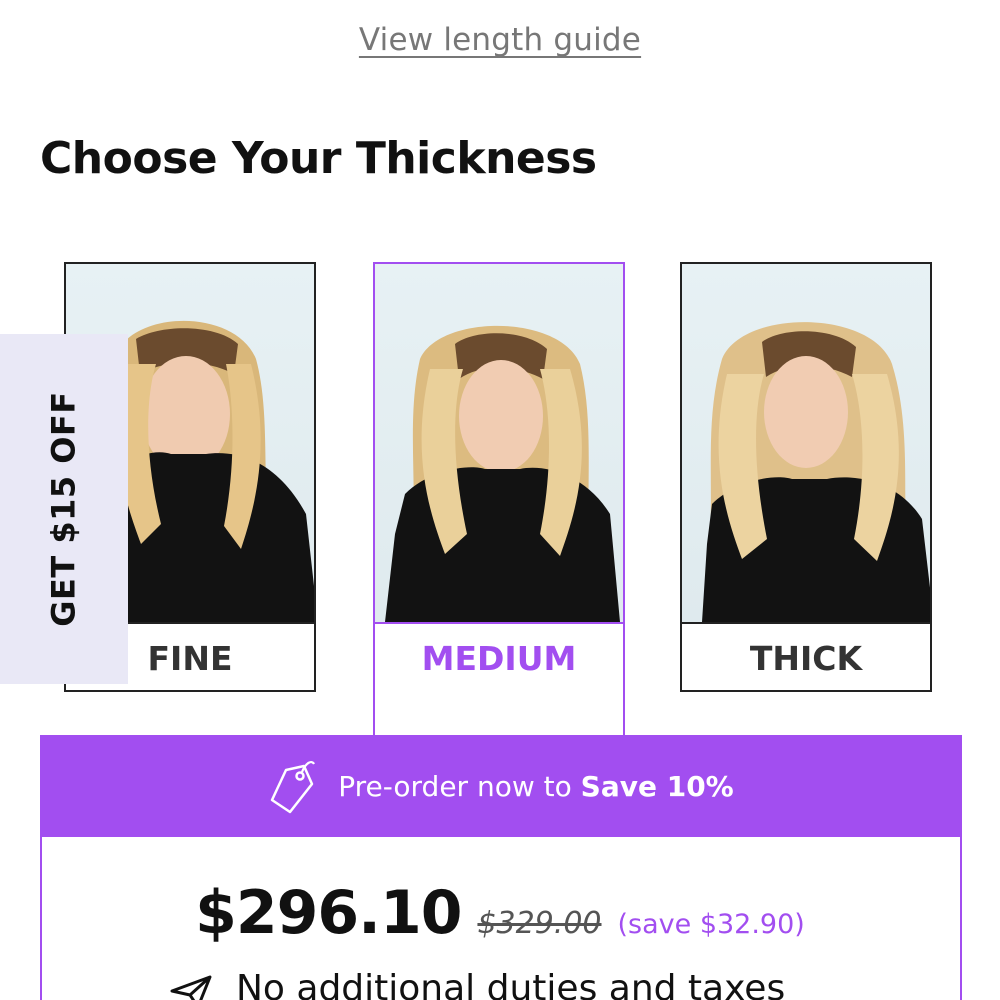  I want to click on thickness-option-medium: MEDIUM, so click(499, 499).